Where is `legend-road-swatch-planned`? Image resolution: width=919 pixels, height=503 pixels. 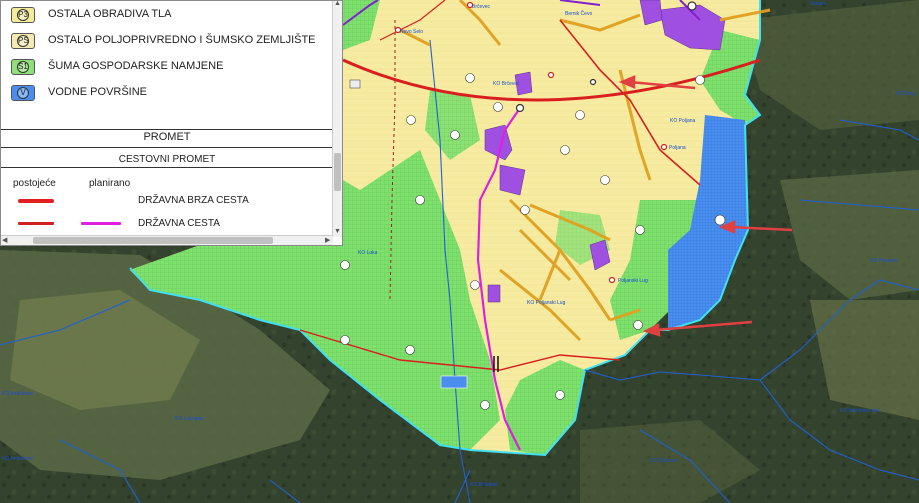
legend-road-swatch-planned is located at coordinates (101, 223).